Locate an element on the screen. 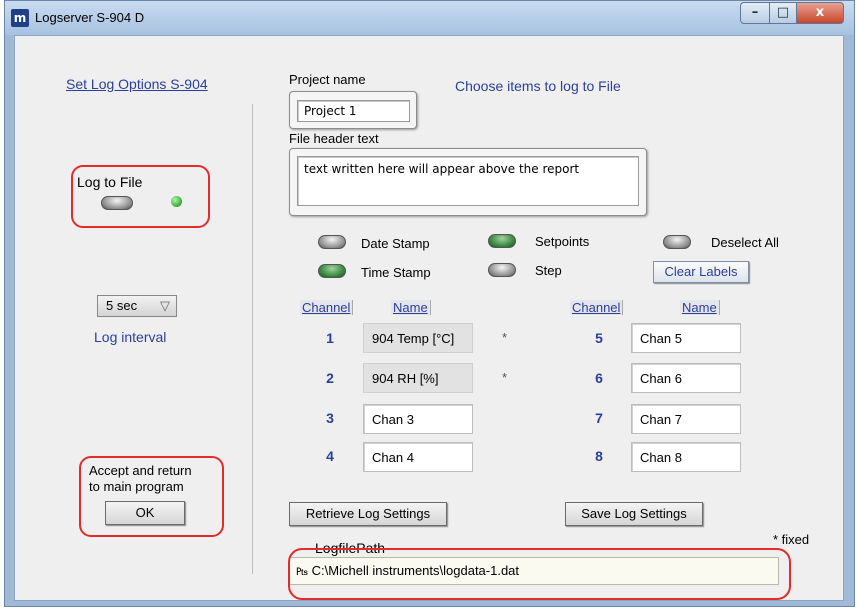  channel-name-input: Chan 3 is located at coordinates (418, 419).